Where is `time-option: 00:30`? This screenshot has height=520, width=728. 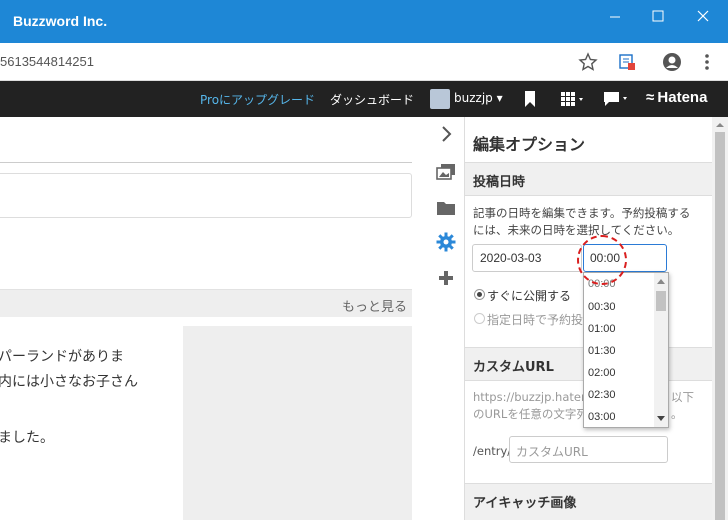 time-option: 00:30 is located at coordinates (602, 307).